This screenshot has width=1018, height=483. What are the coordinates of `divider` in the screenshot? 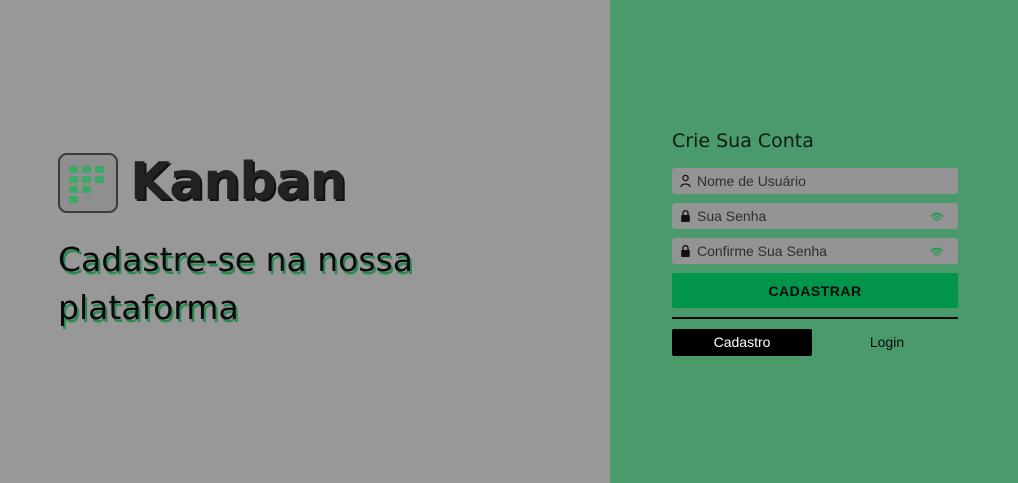 It's located at (815, 318).